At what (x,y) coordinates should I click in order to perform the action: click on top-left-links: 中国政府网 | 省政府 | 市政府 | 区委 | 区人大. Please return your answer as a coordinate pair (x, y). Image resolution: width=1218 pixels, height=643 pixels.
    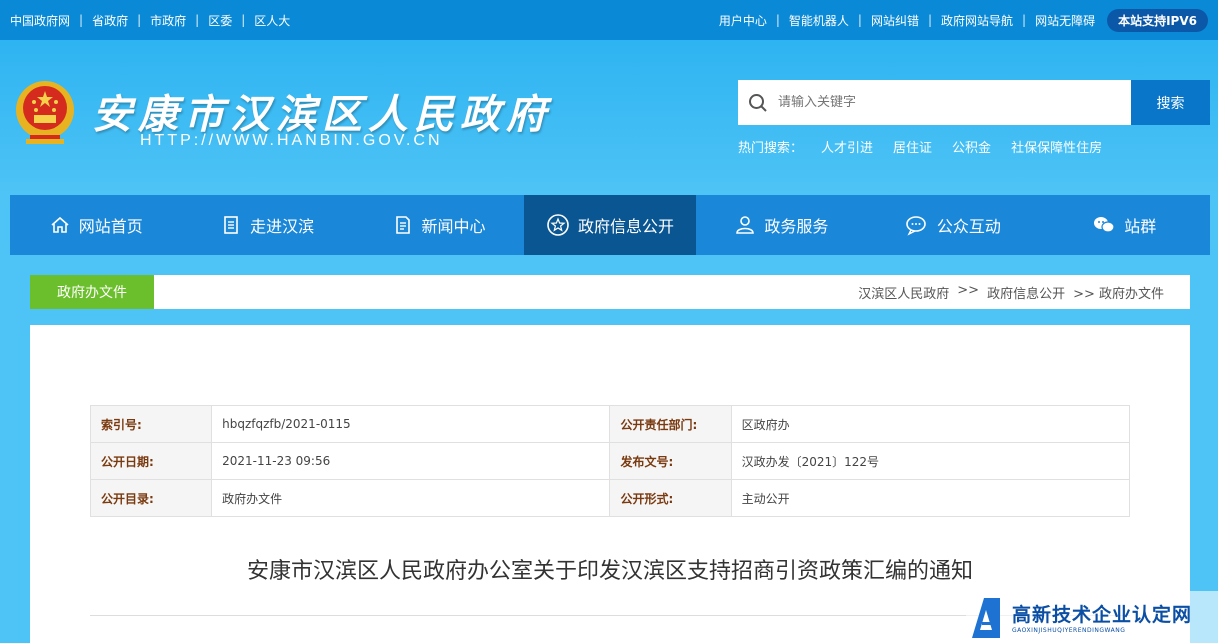
    Looking at the image, I should click on (150, 20).